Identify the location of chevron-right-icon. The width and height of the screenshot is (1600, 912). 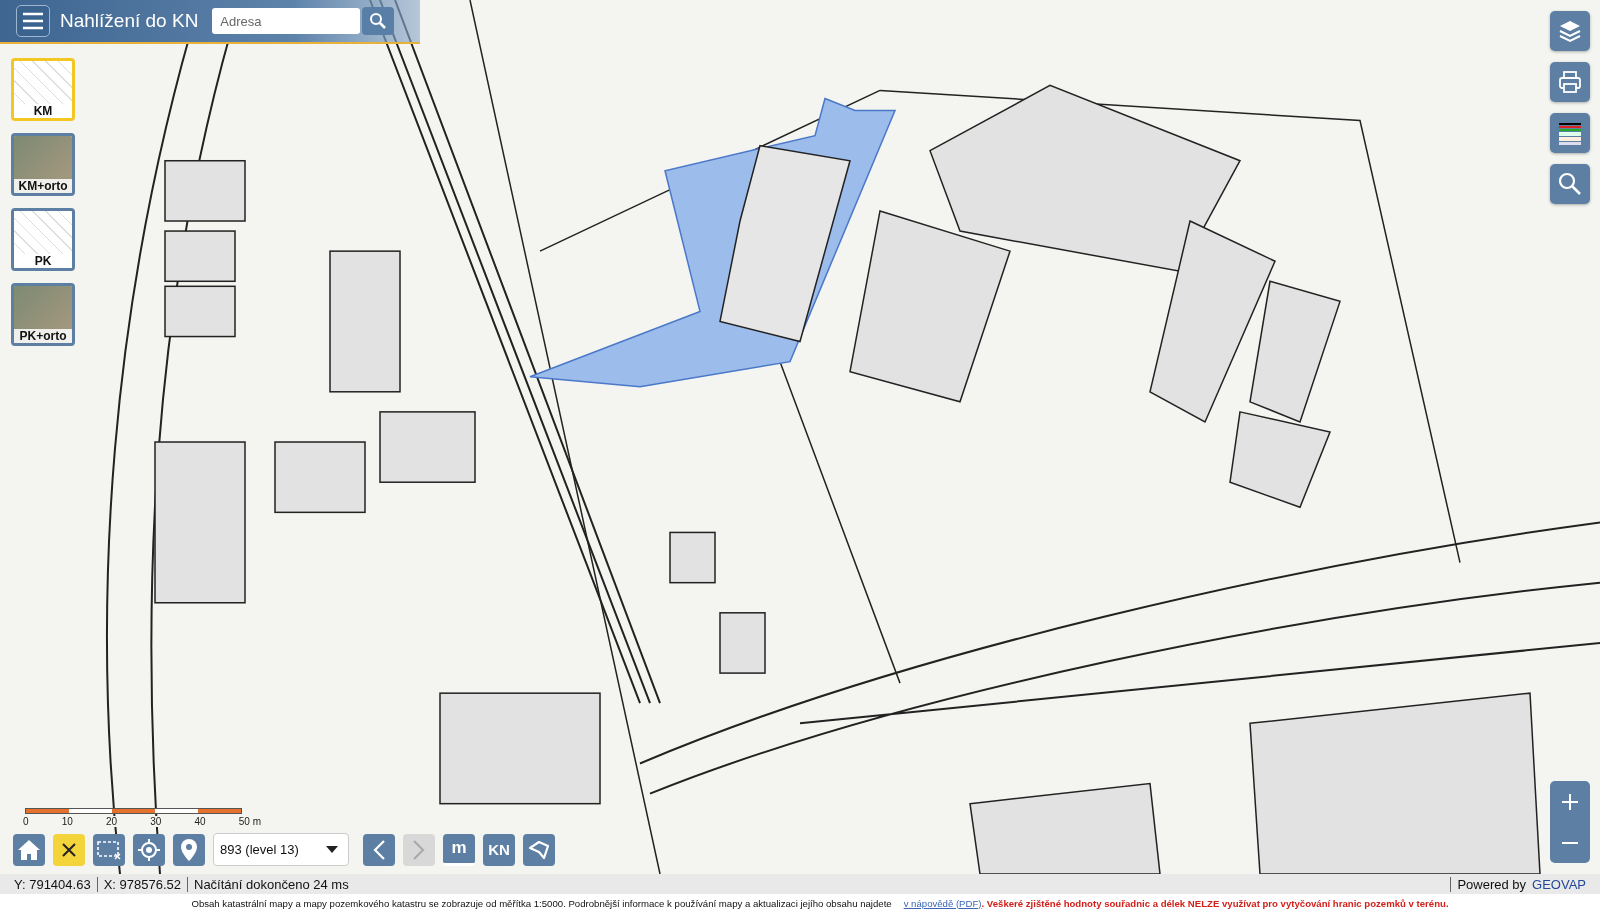
(419, 849).